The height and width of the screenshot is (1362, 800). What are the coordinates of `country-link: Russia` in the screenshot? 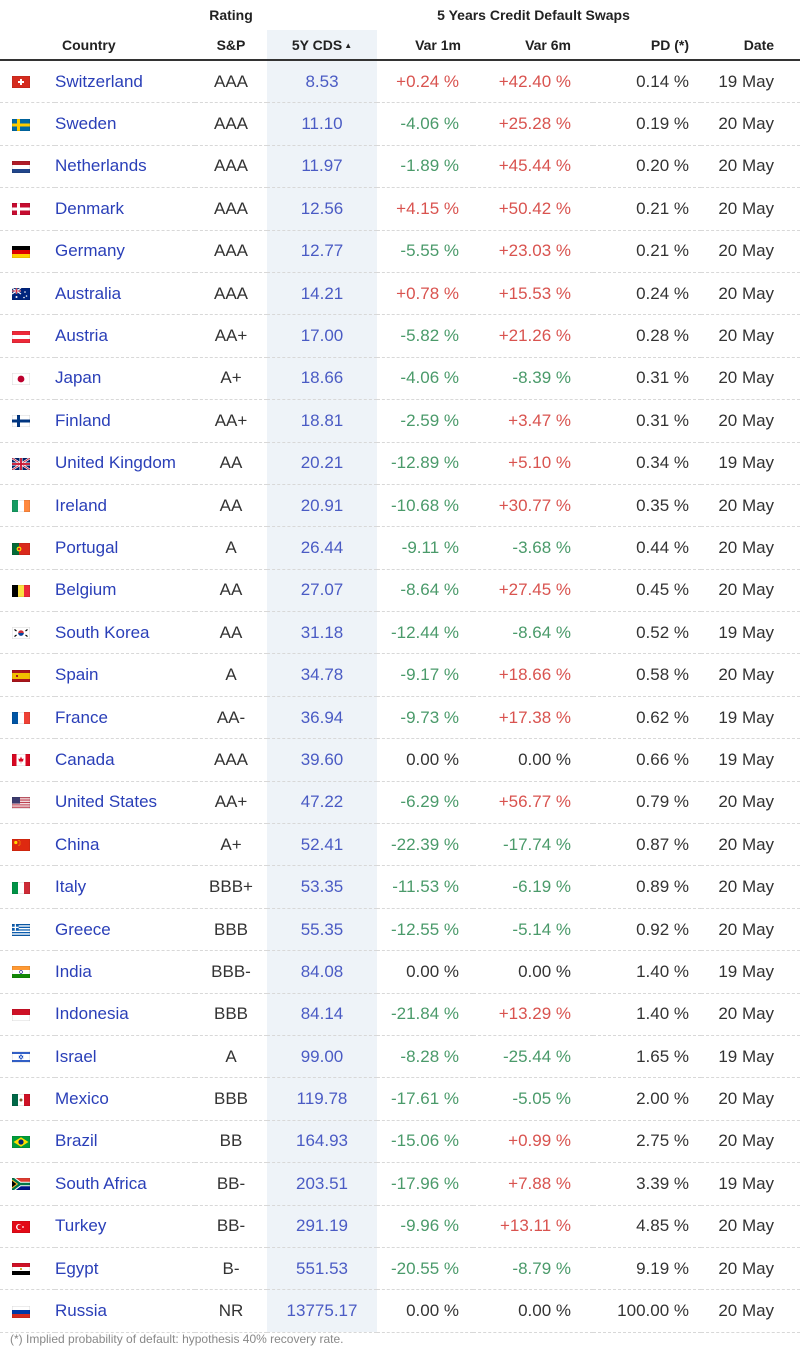 It's located at (125, 1311).